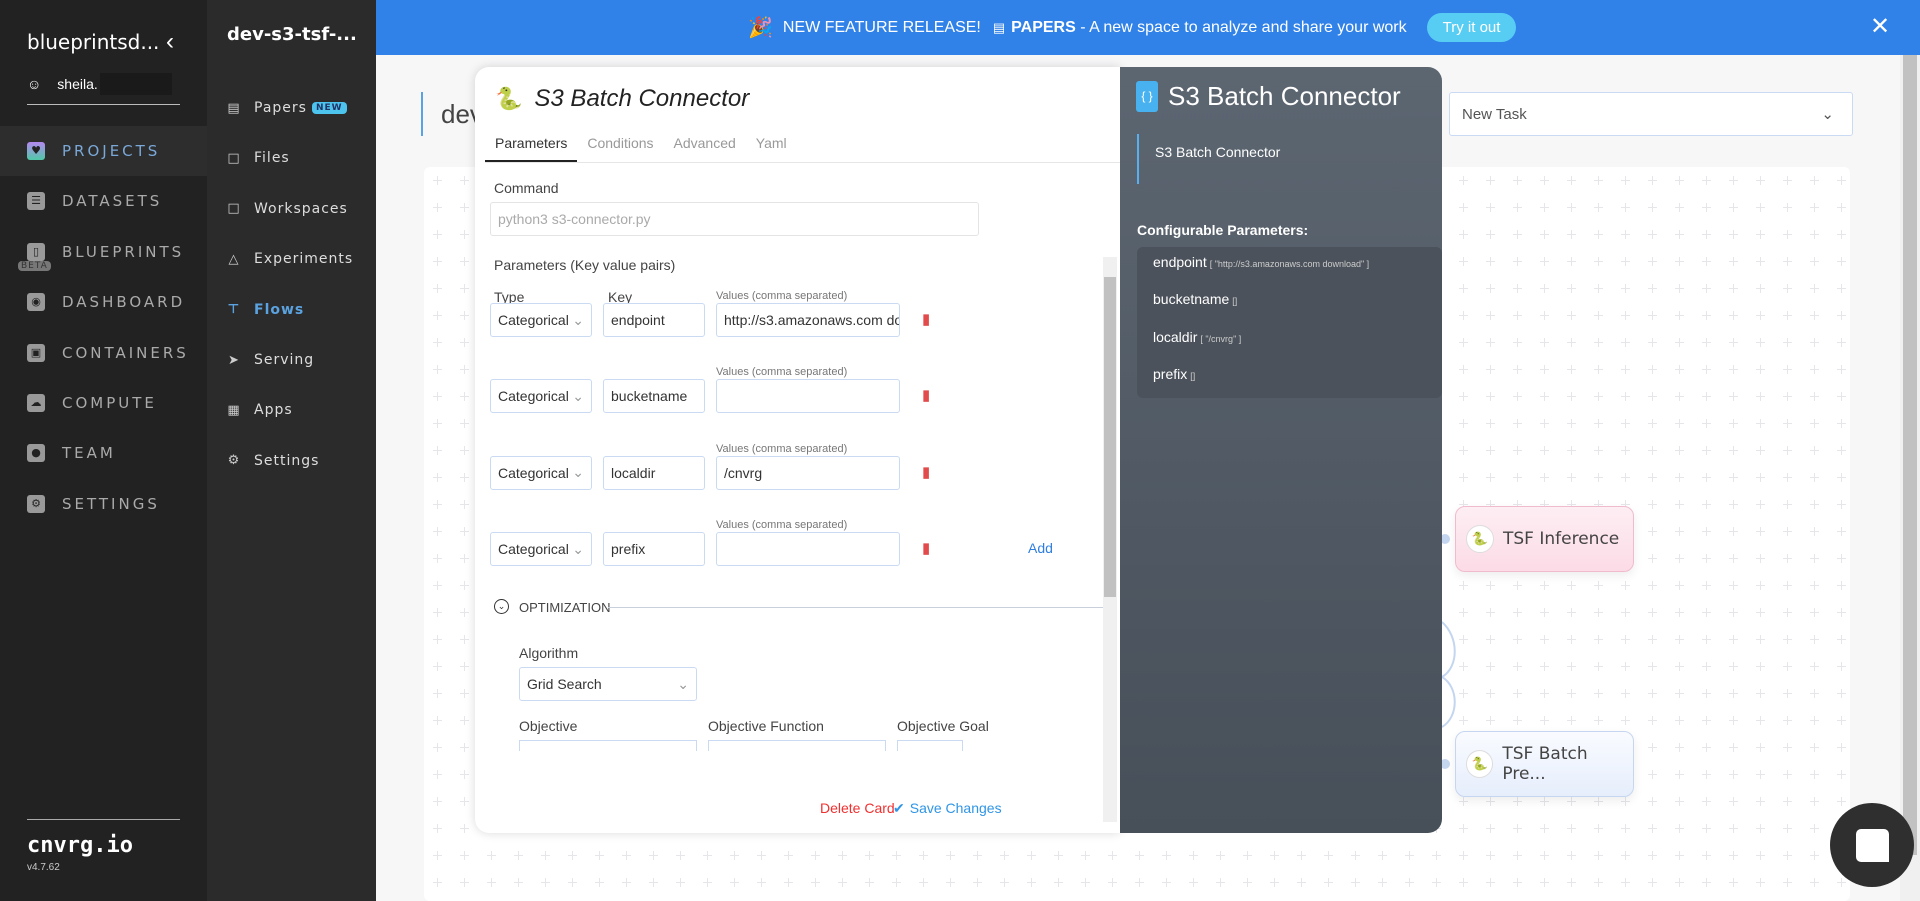 The height and width of the screenshot is (901, 1920). Describe the element at coordinates (705, 144) in the screenshot. I see `tab-advanced: Advanced` at that location.